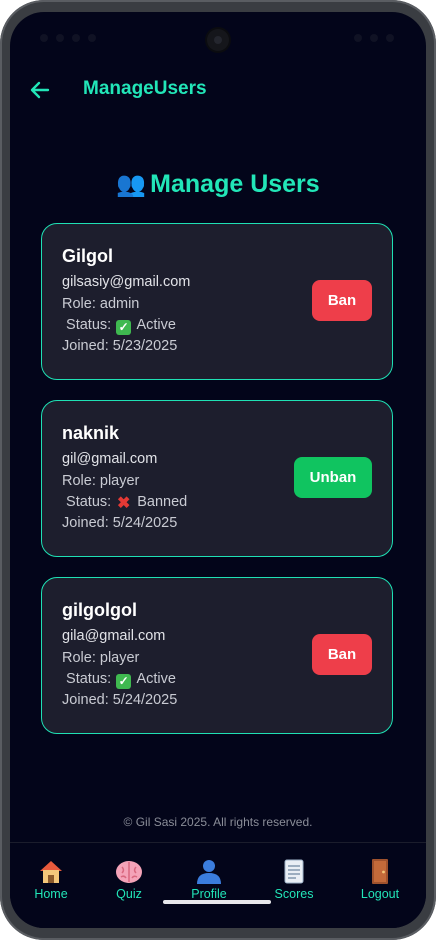 Image resolution: width=436 pixels, height=940 pixels. Describe the element at coordinates (68, 39) in the screenshot. I see `status-icons-left` at that location.